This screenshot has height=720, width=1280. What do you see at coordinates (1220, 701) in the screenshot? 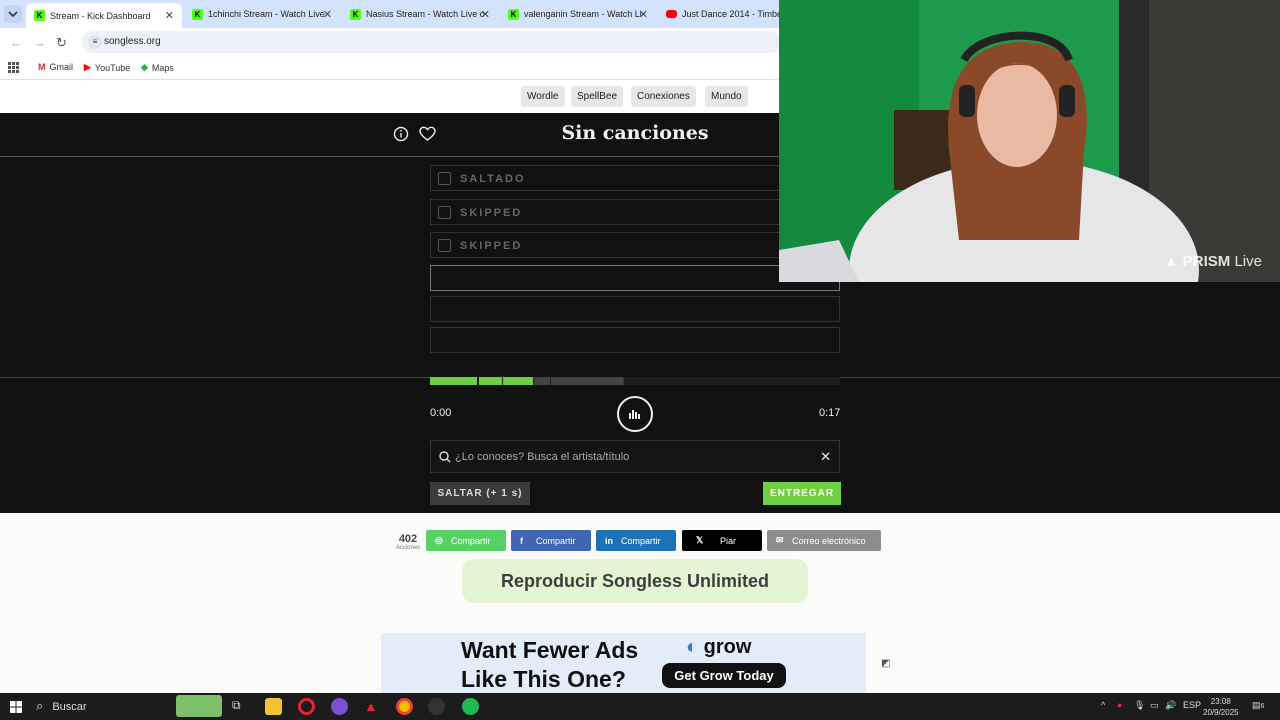
I see `clock-time: 23:08` at bounding box center [1220, 701].